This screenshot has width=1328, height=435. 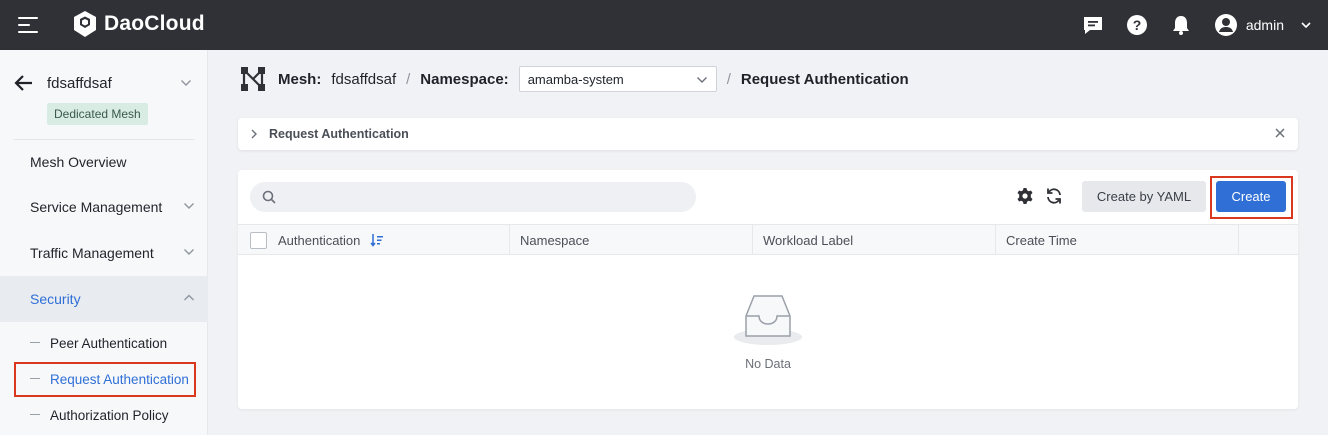 I want to click on column-header-namespace: Namespace, so click(x=631, y=240).